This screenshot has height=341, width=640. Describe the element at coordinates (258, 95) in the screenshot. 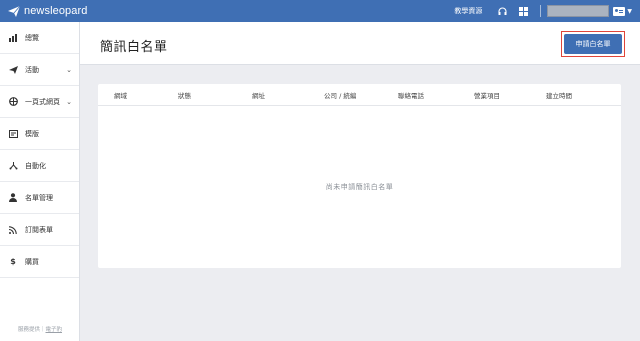

I see `column-header-url: 網址` at that location.